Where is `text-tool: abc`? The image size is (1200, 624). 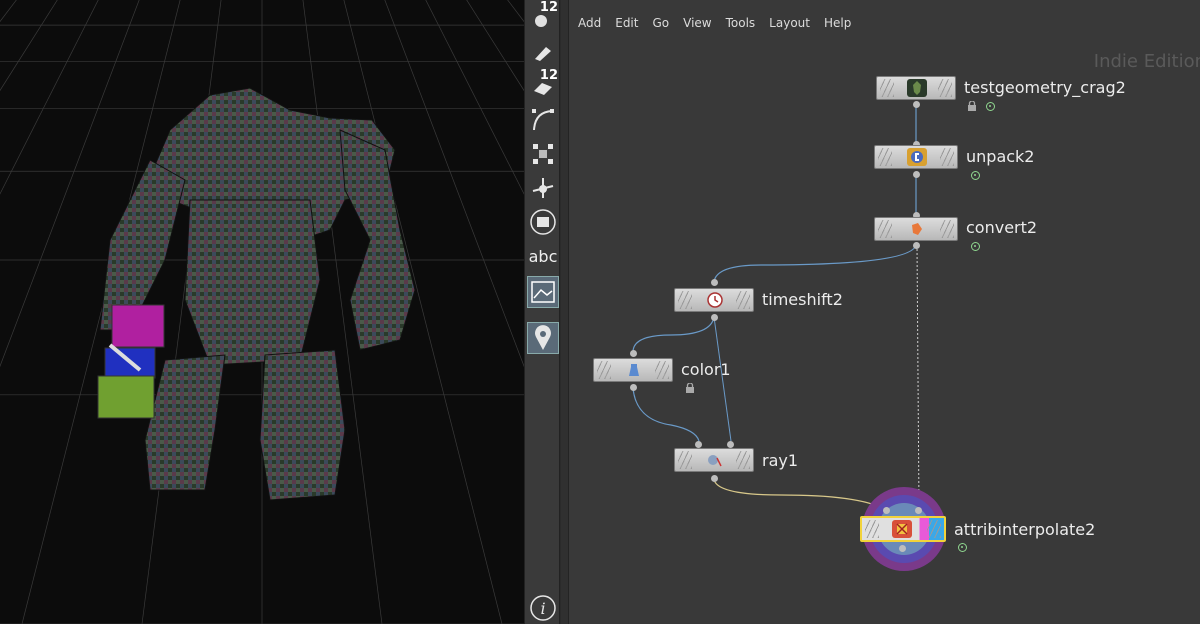
text-tool: abc is located at coordinates (543, 256).